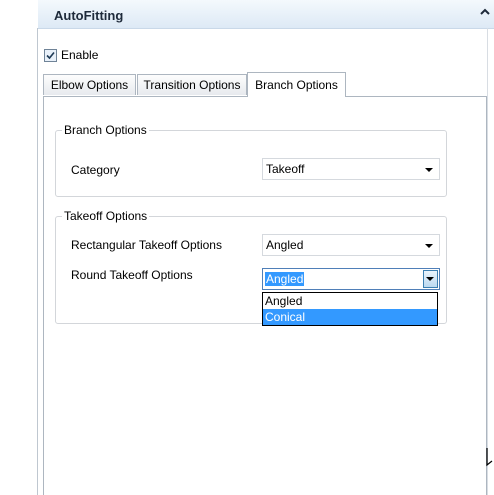  I want to click on group-title: Branch Options, so click(105, 130).